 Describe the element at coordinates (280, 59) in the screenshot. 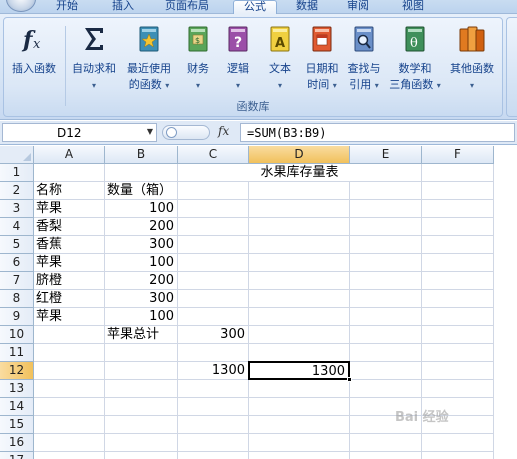

I see `text-button: A 文本 ▾` at that location.